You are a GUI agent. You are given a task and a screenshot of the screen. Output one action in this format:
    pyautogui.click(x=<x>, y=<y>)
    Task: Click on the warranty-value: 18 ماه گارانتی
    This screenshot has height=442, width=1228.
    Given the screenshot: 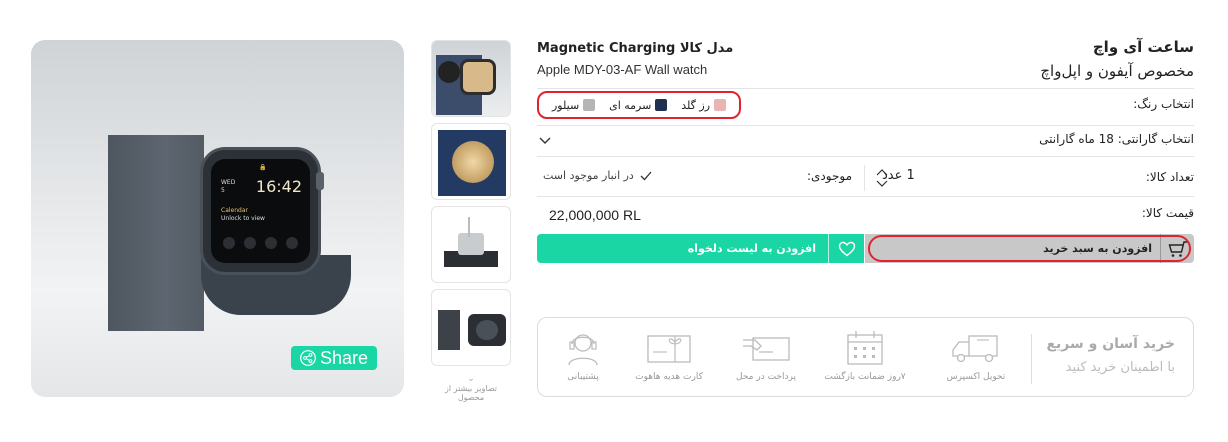 What is the action you would take?
    pyautogui.click(x=1076, y=139)
    